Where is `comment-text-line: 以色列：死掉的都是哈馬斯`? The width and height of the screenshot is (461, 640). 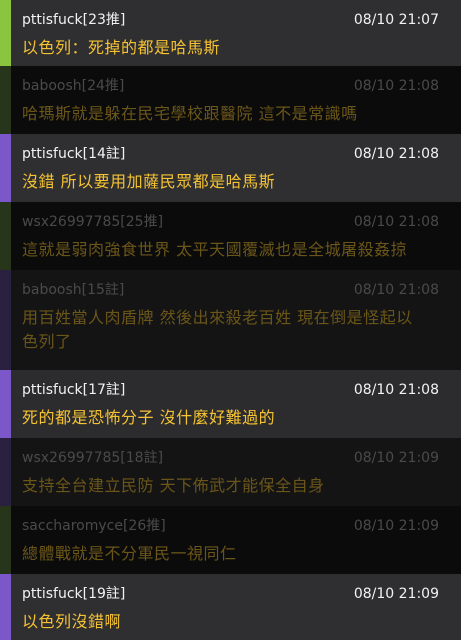
comment-text-line: 以色列：死掉的都是哈馬斯 is located at coordinates (121, 47).